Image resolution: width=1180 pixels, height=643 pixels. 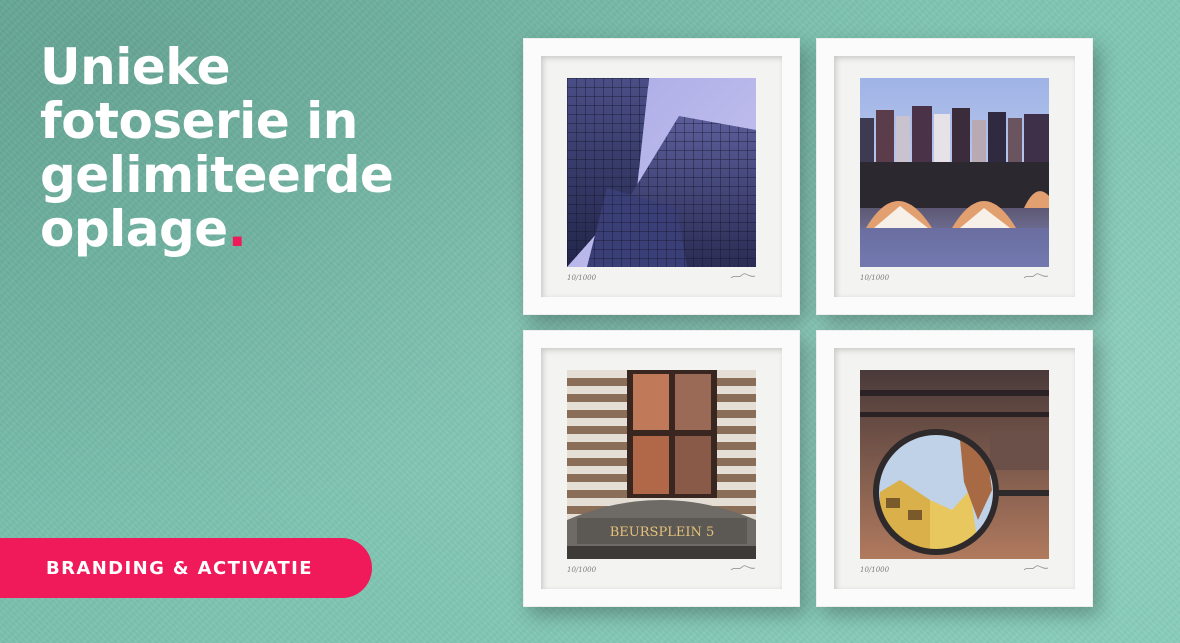 I want to click on glass-skyscrapers-photo, so click(x=661, y=172).